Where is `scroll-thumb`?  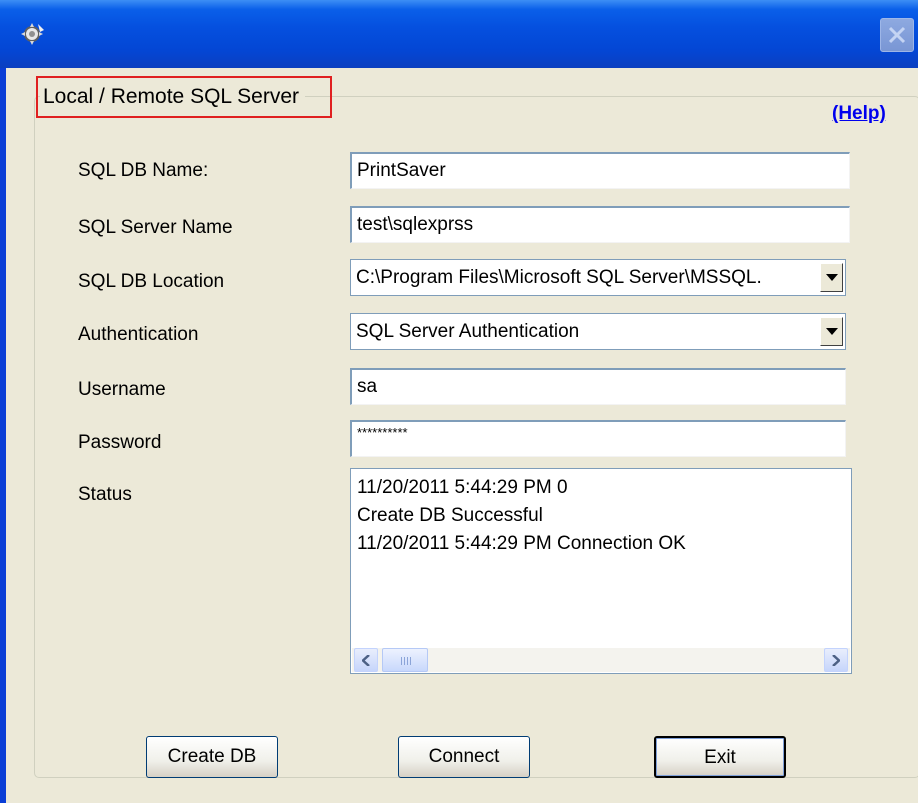 scroll-thumb is located at coordinates (405, 660).